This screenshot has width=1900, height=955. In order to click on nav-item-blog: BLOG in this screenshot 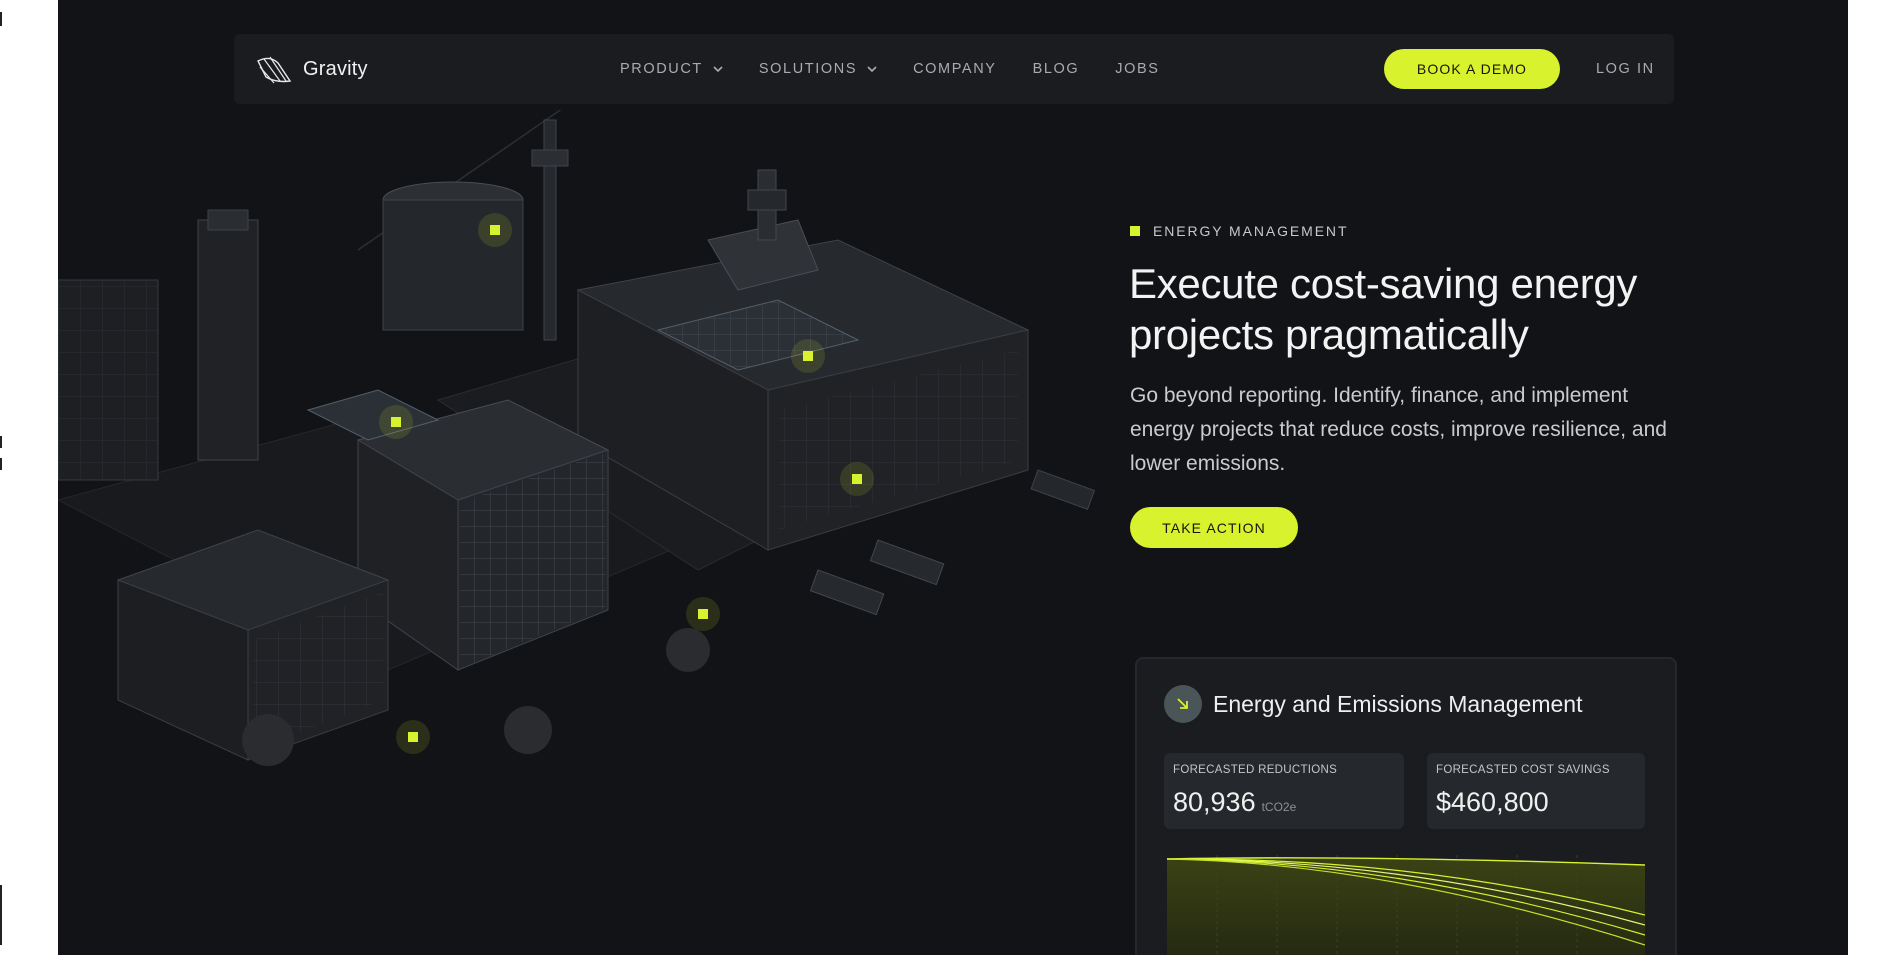, I will do `click(1056, 69)`.